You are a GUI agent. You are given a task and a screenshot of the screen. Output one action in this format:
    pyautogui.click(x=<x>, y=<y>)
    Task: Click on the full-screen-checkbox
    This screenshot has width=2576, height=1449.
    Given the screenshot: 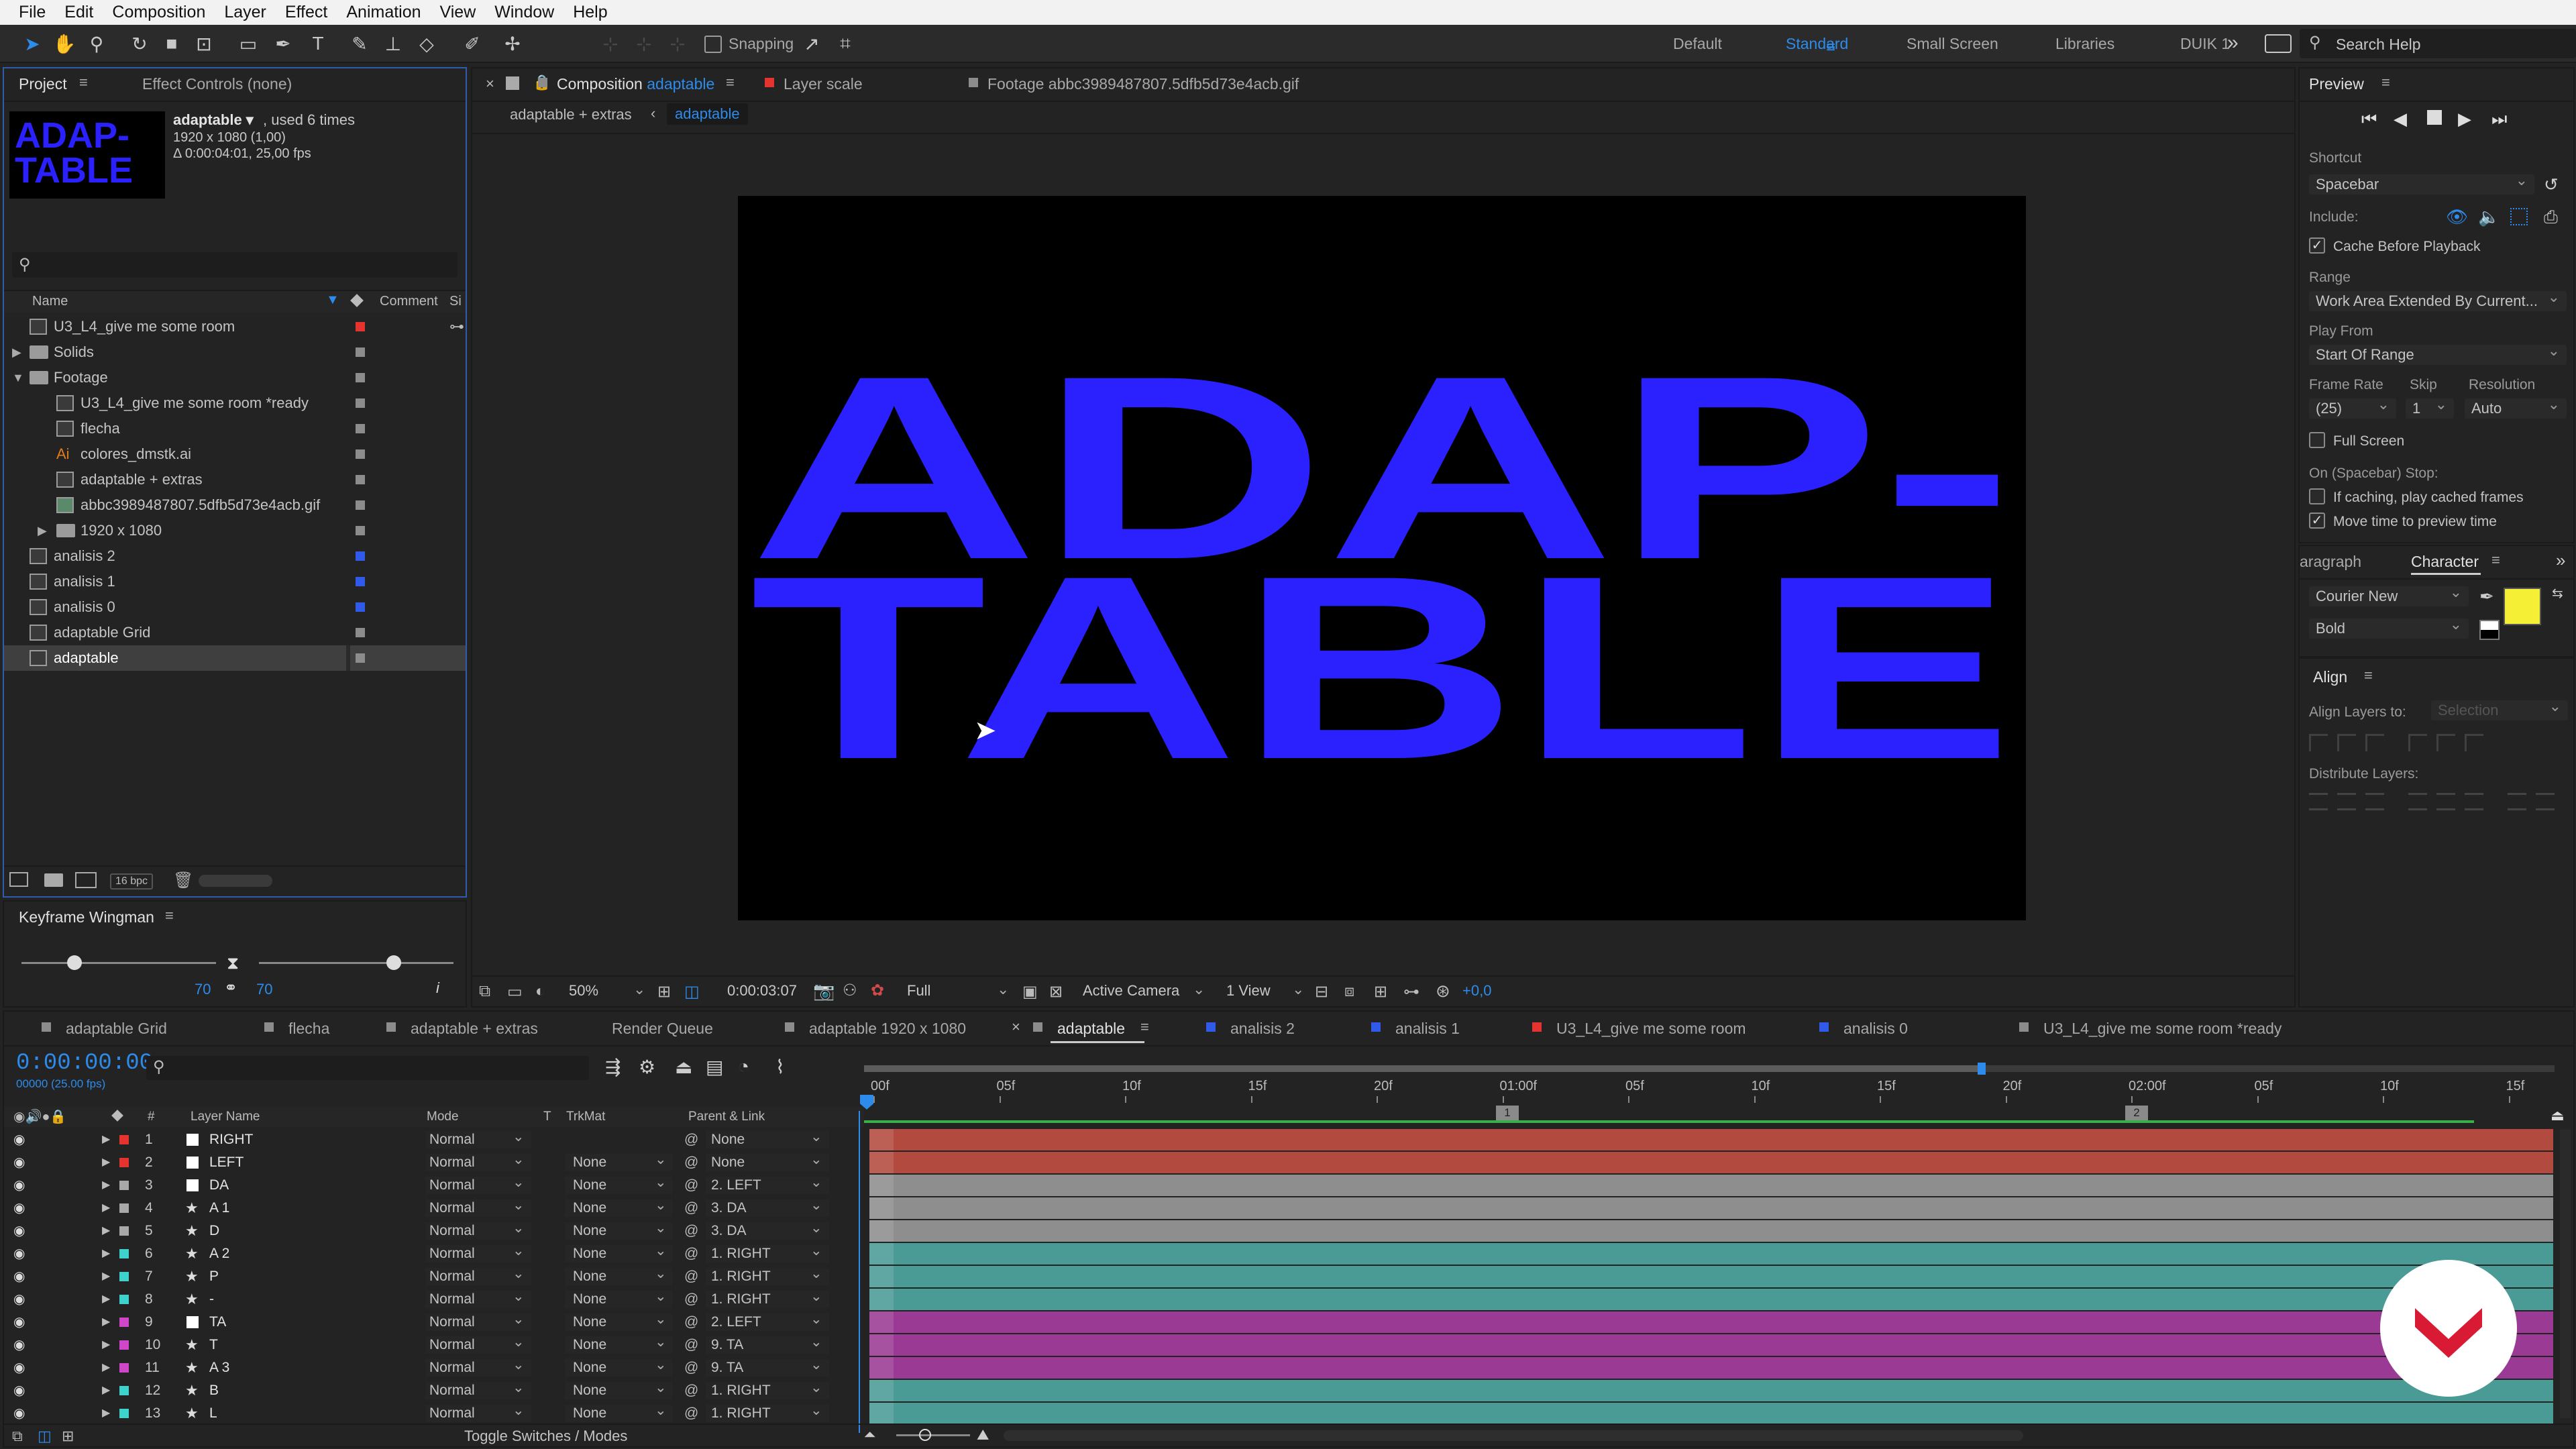 What is the action you would take?
    pyautogui.click(x=2317, y=440)
    